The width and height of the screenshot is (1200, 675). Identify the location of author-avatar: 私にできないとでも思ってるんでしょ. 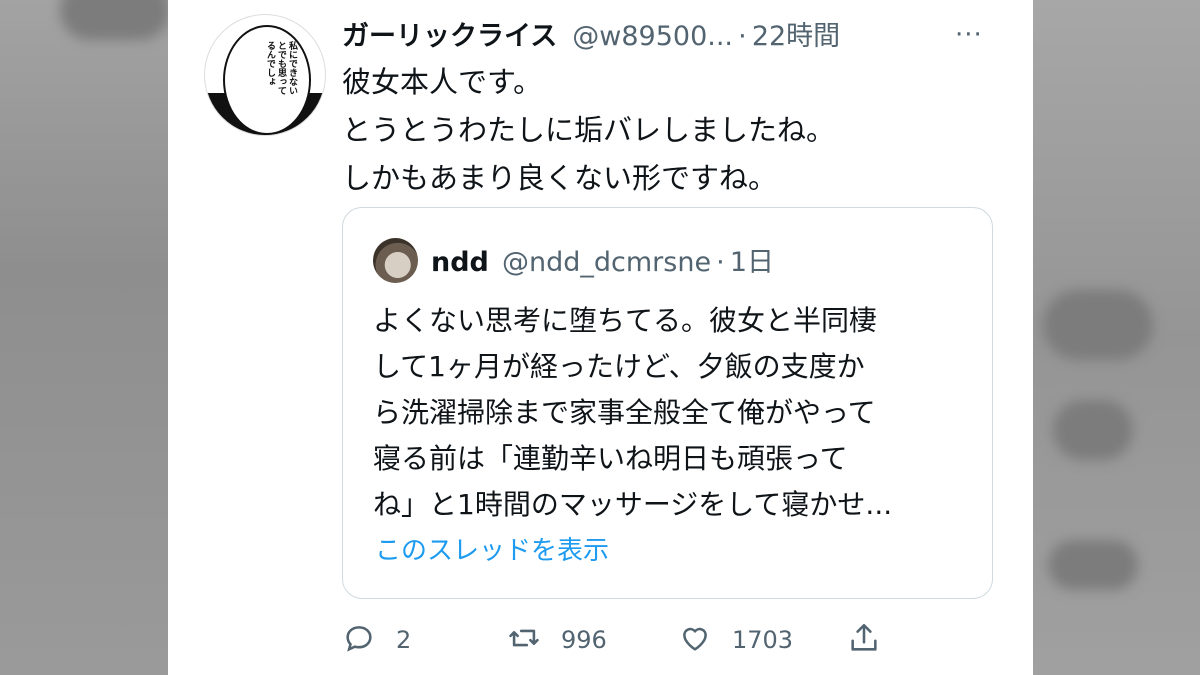
(265, 75).